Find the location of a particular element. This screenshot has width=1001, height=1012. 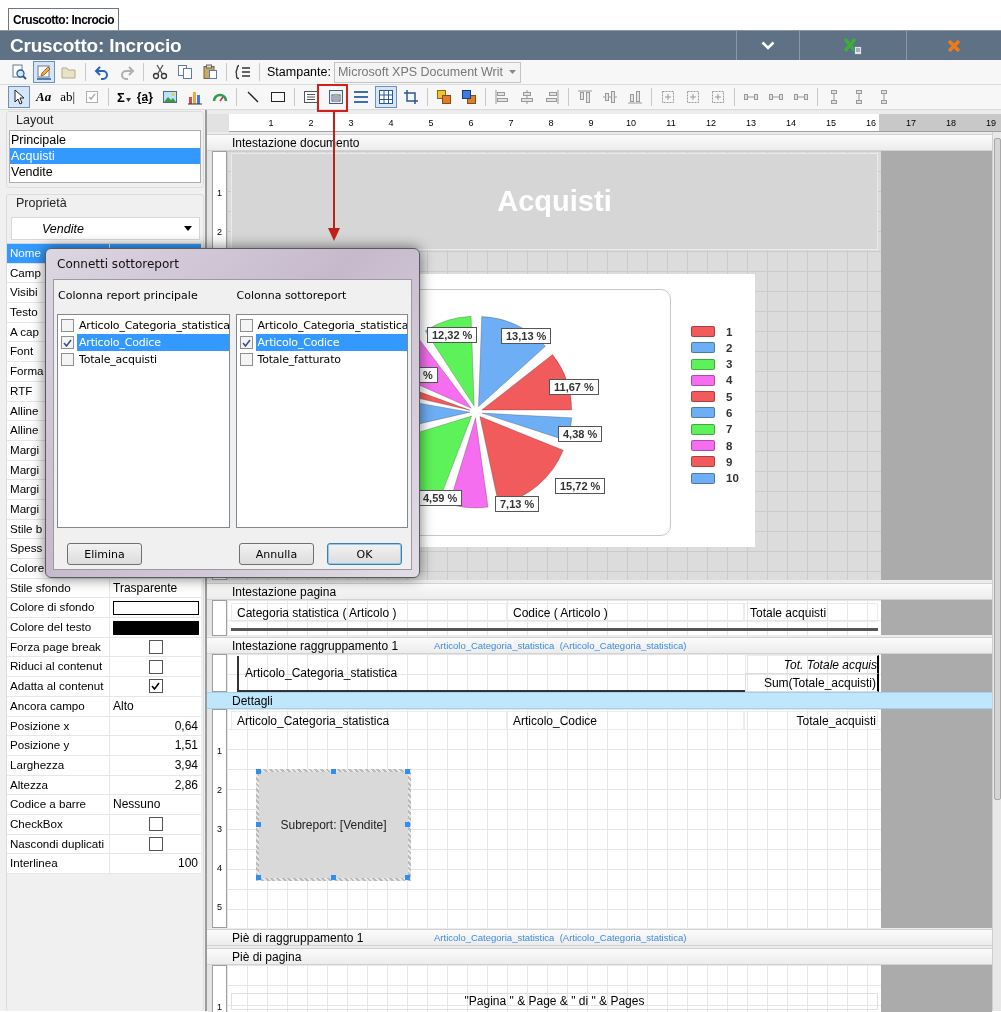

legend-label: 3 is located at coordinates (729, 364).